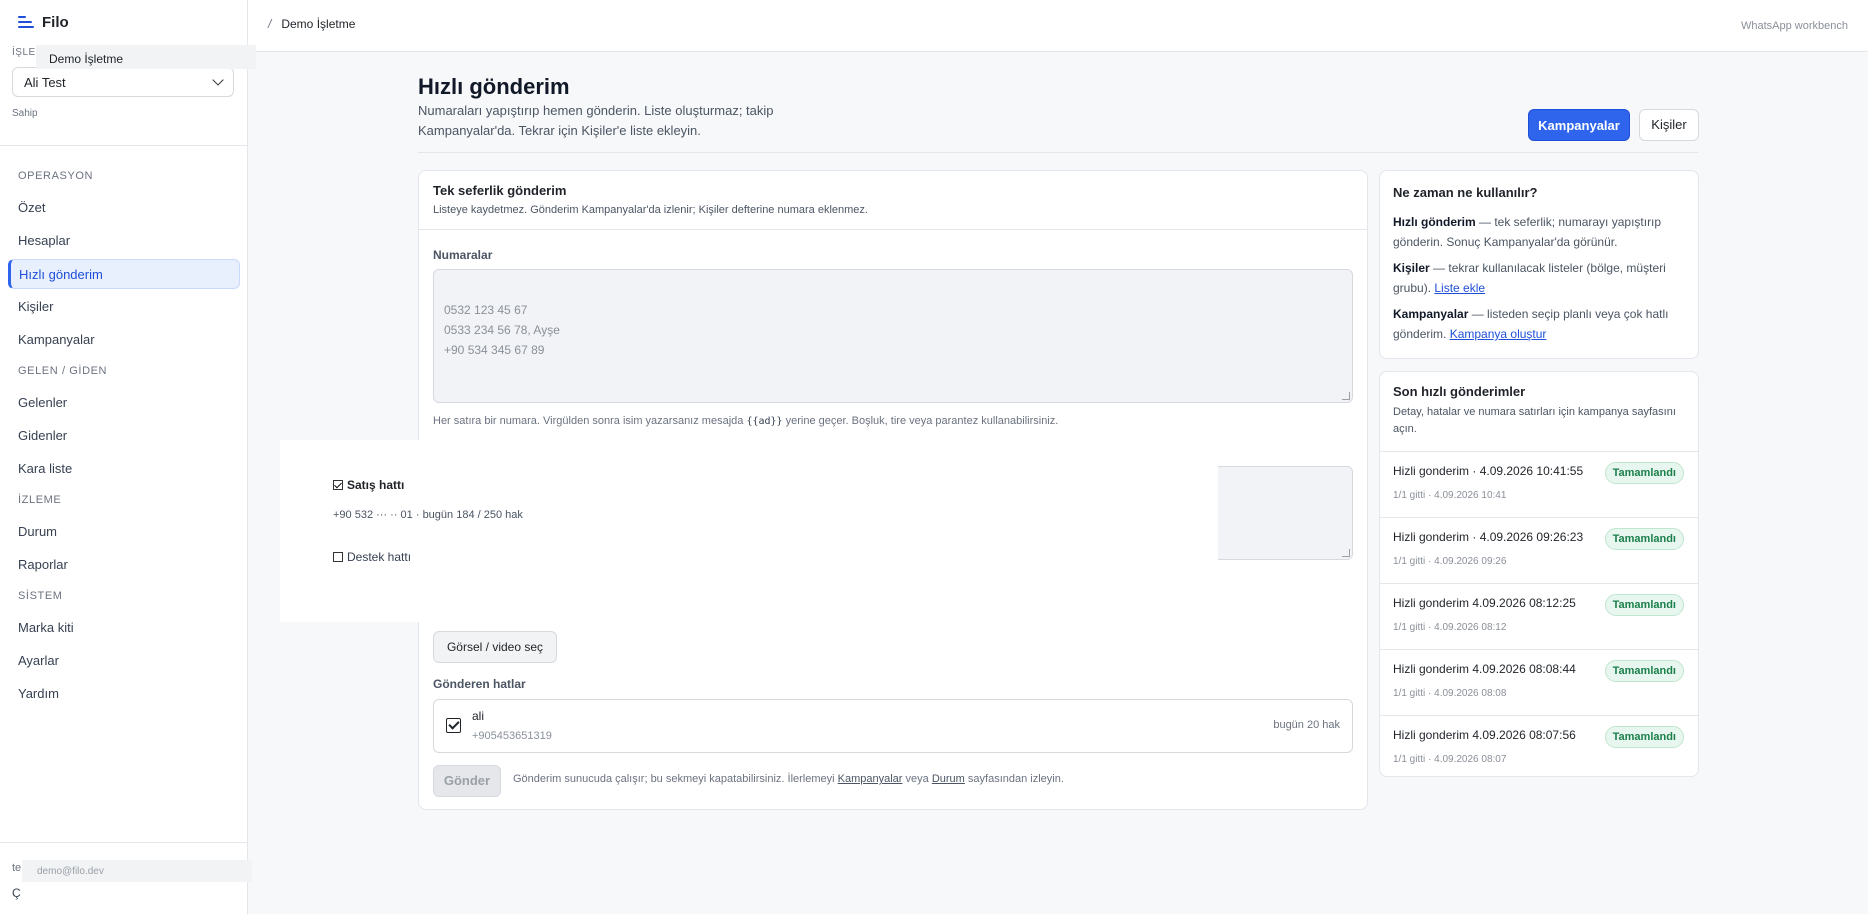  Describe the element at coordinates (124, 403) in the screenshot. I see `sidebar-item-gelenler: Gelenler` at that location.